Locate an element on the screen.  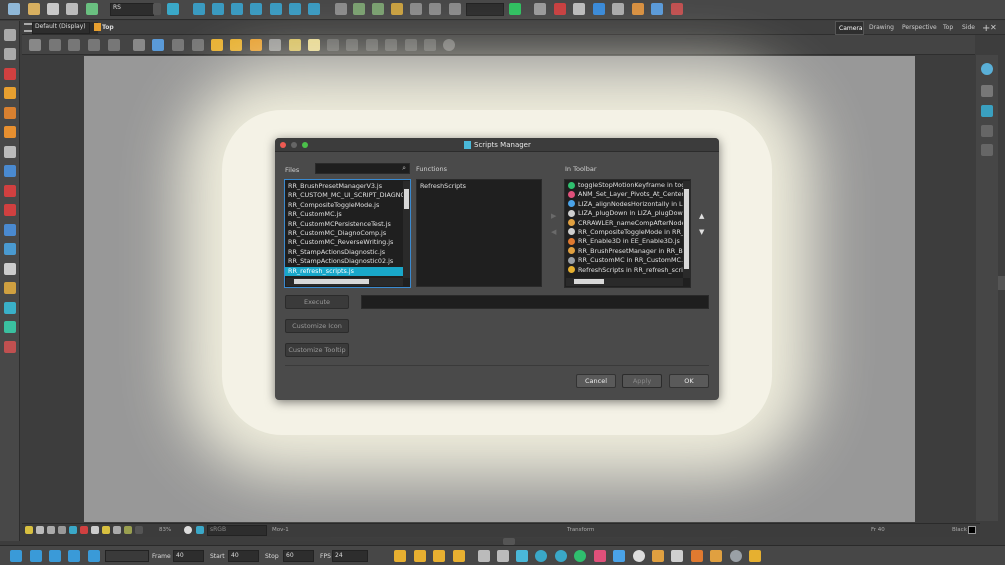
mask-status-icon is located at coordinates (73, 530).